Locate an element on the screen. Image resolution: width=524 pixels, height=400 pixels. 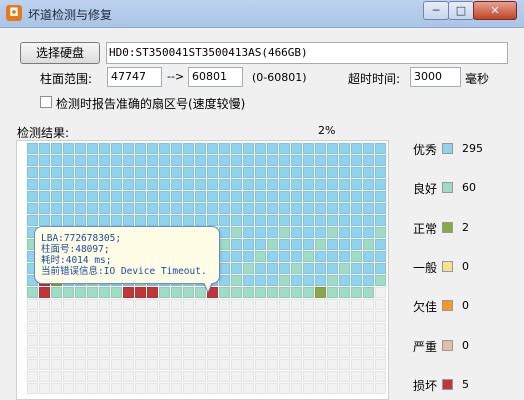
minimize-button: ─ is located at coordinates (436, 10).